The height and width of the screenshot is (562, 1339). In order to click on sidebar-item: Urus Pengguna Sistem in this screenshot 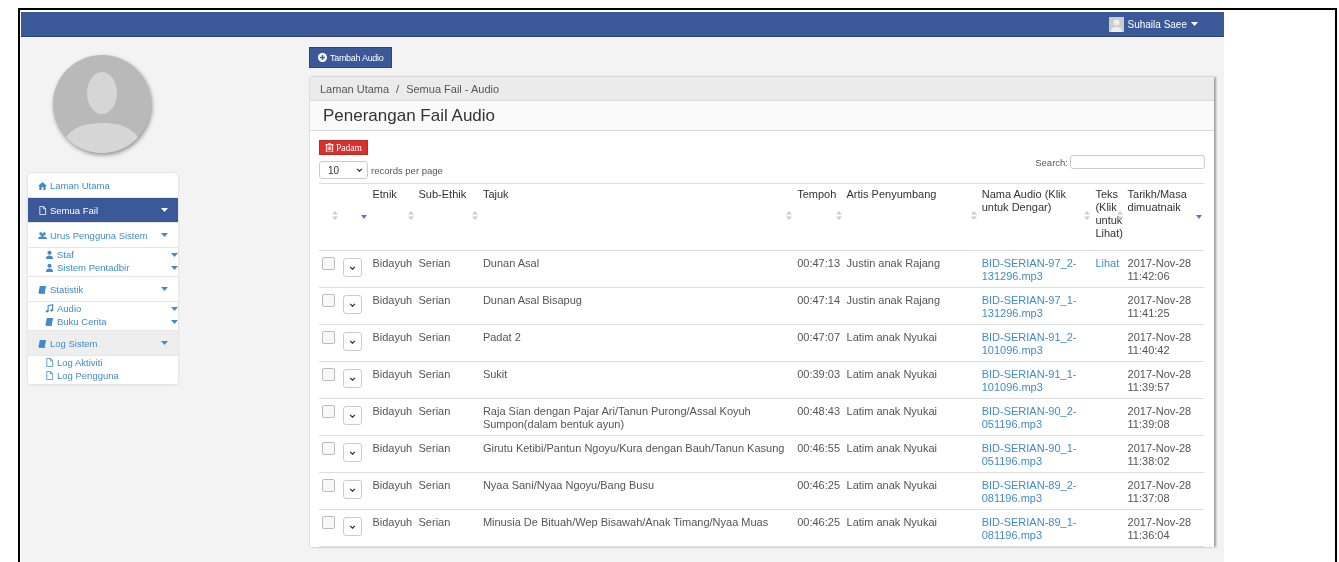, I will do `click(103, 235)`.